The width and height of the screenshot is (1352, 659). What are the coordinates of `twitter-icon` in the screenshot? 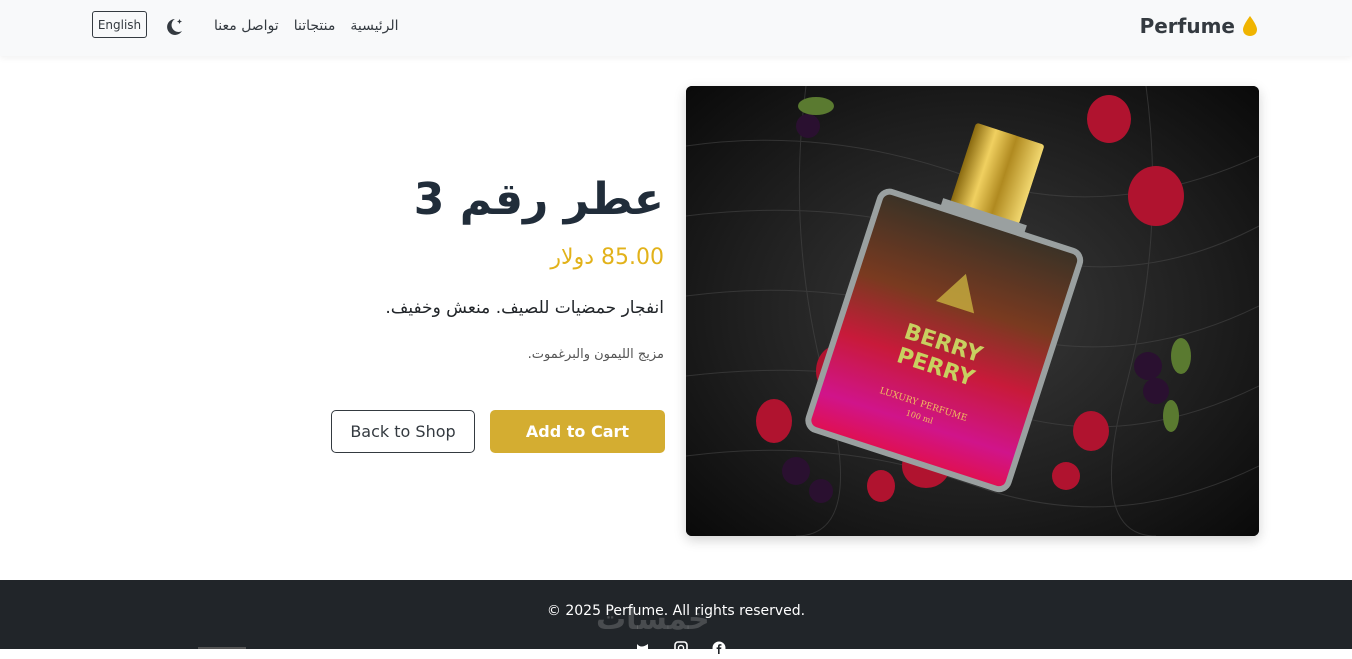 It's located at (643, 647).